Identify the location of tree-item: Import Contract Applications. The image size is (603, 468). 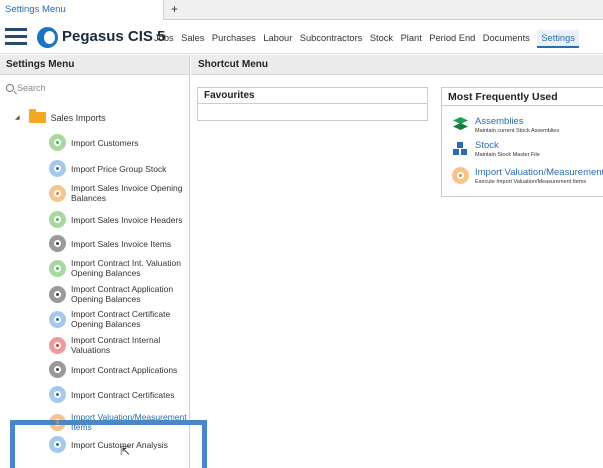
(119, 369).